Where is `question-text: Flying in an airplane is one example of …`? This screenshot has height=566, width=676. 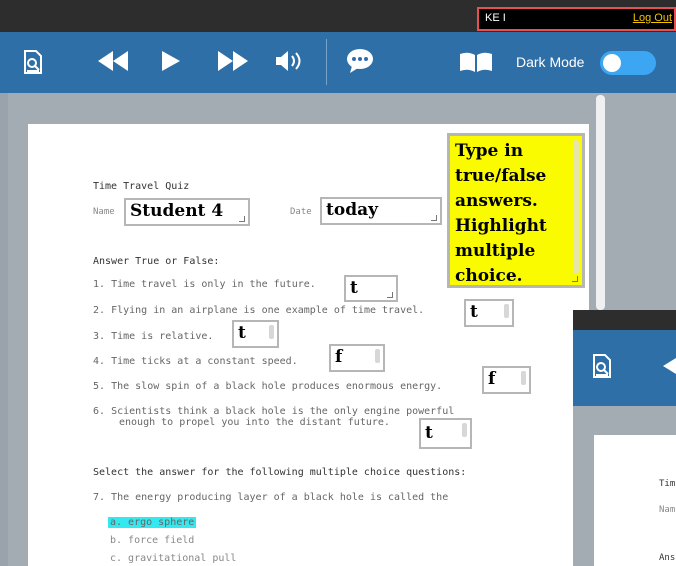 question-text: Flying in an airplane is one example of … is located at coordinates (268, 310).